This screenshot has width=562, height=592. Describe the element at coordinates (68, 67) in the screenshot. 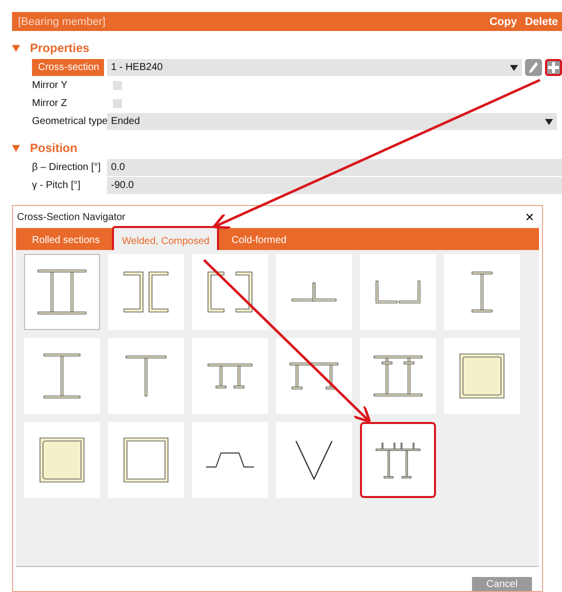

I see `property-label: Cross-section` at that location.